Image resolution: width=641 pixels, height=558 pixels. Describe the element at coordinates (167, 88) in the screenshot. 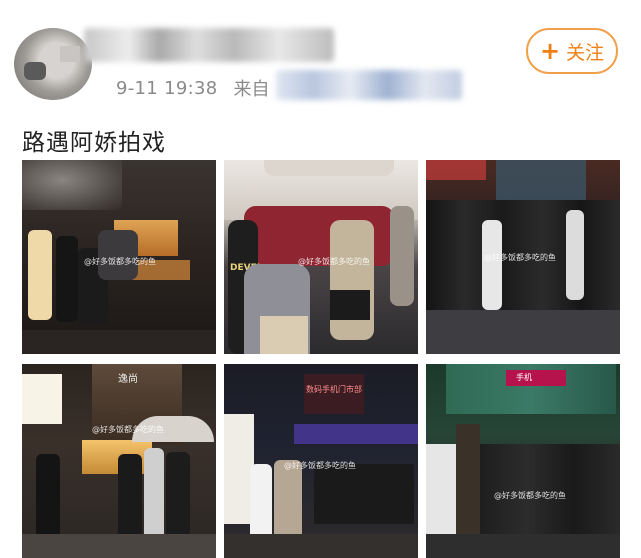

I see `post-timestamp: 9-11 19:38` at that location.